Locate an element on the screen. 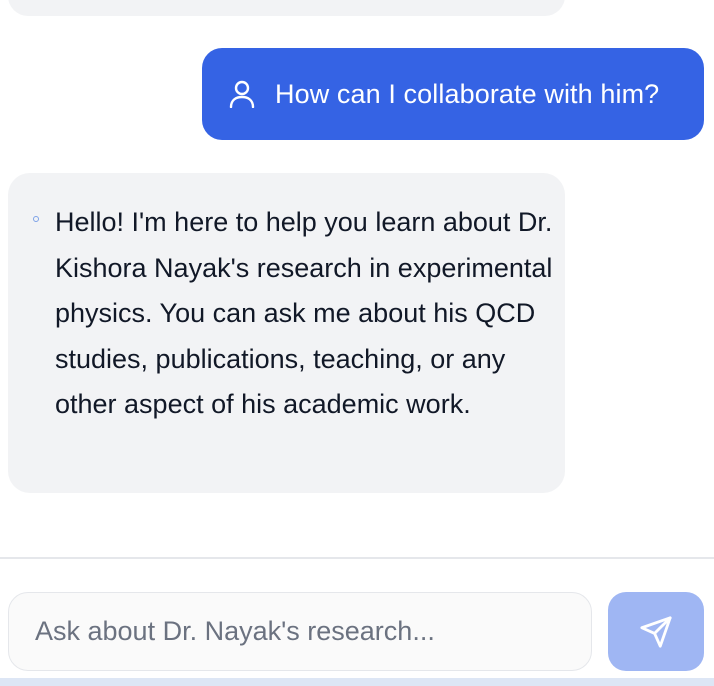 This screenshot has height=686, width=714. send-icon is located at coordinates (656, 631).